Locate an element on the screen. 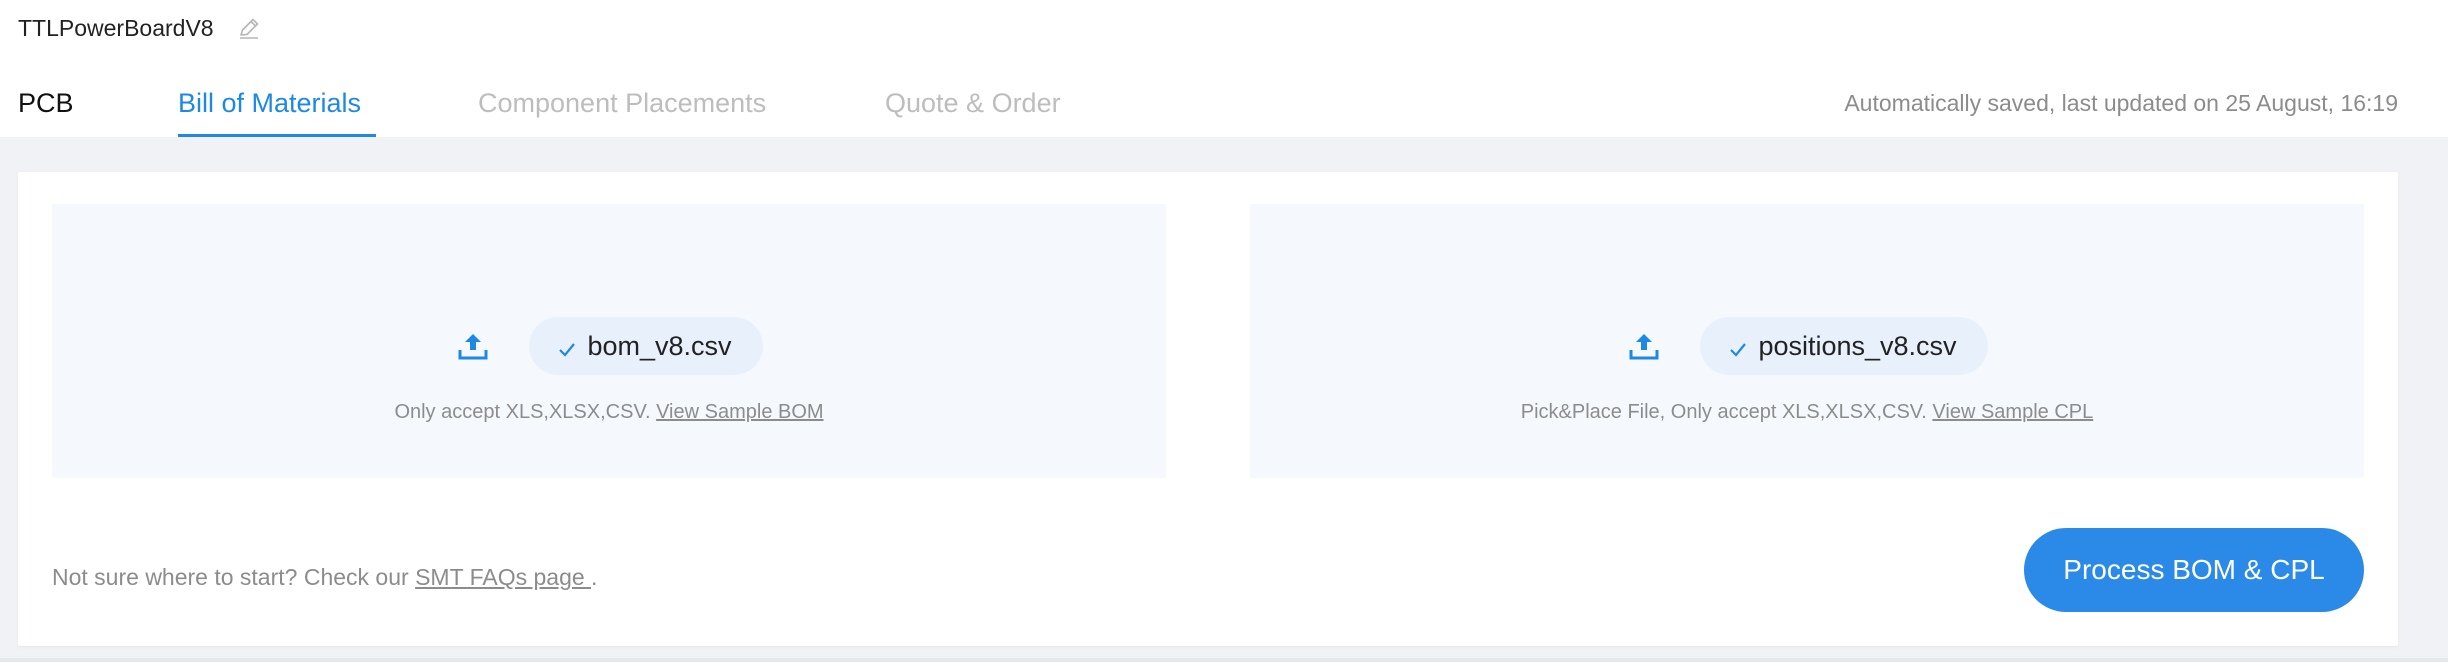 This screenshot has width=2448, height=662. pencil-icon is located at coordinates (249, 28).